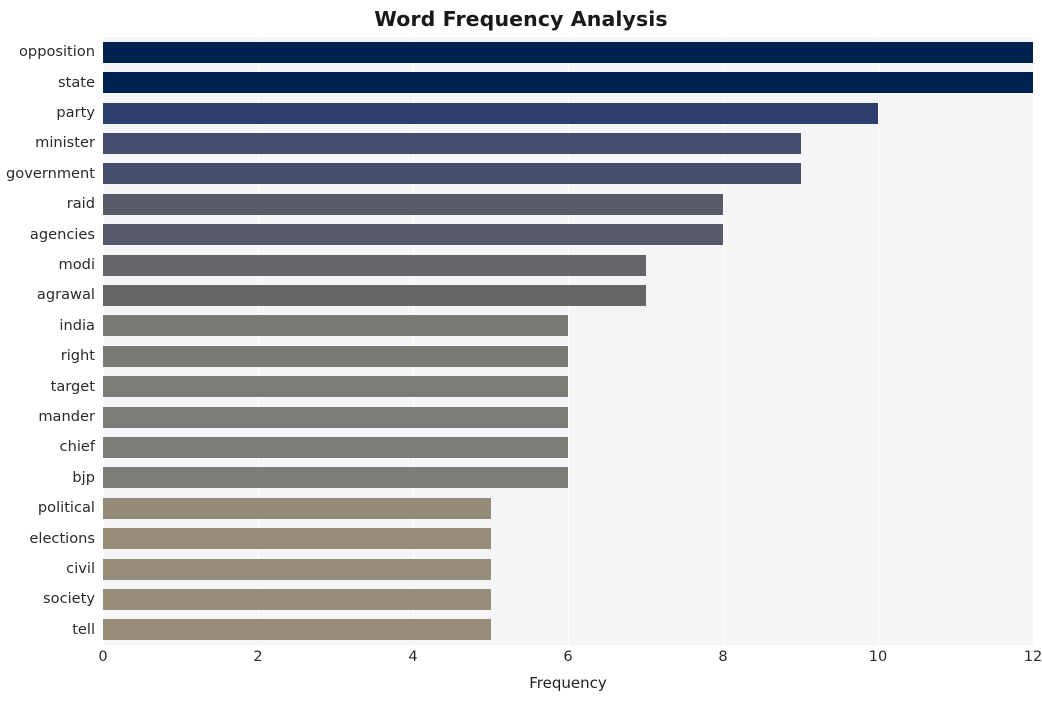  I want to click on y-tick-label: government, so click(50, 173).